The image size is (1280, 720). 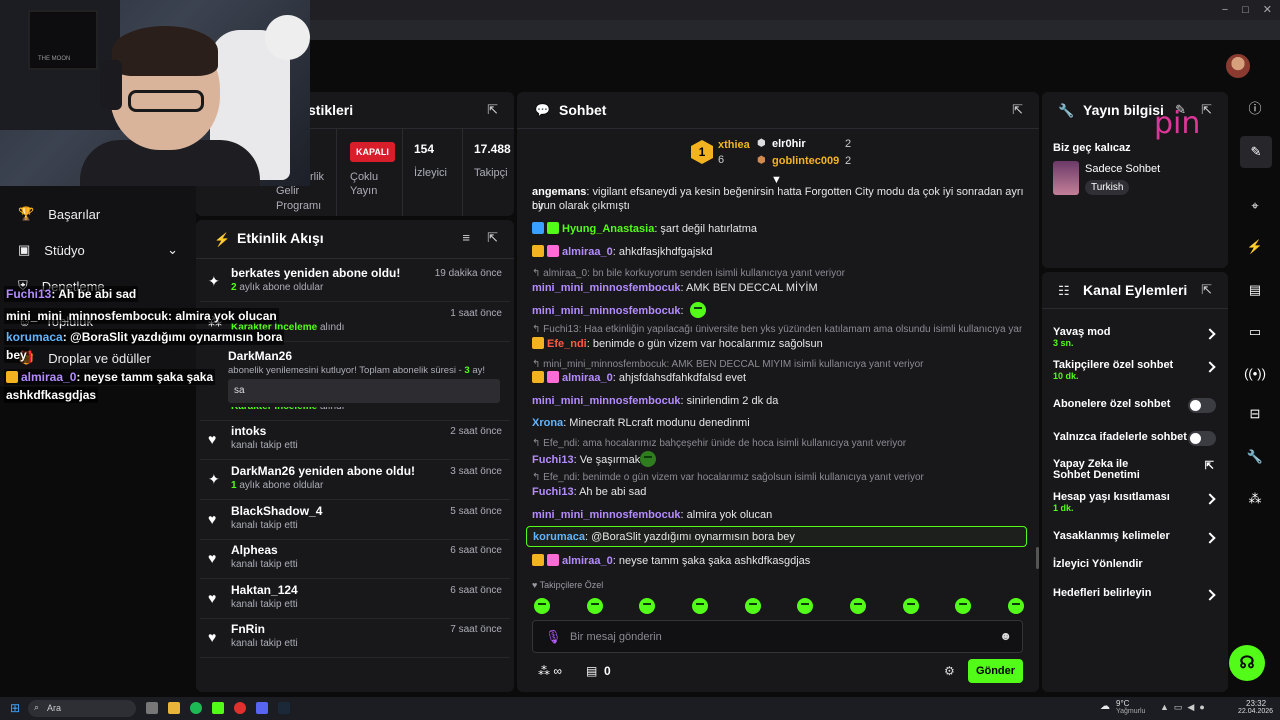 What do you see at coordinates (790, 37) in the screenshot?
I see `browser-url-bar: ⌕ ☆ ⊕ ⊞ Al` at bounding box center [790, 37].